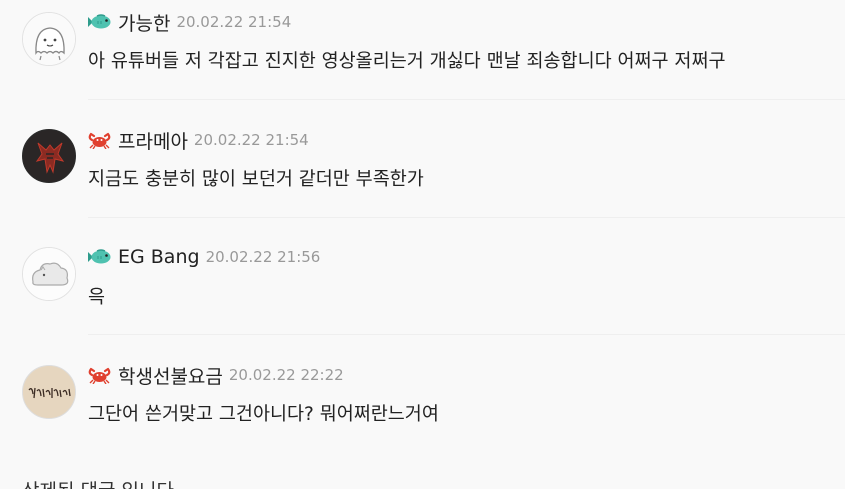  I want to click on comment-meta: EG Bang 20.02.22 21:56, so click(203, 257).